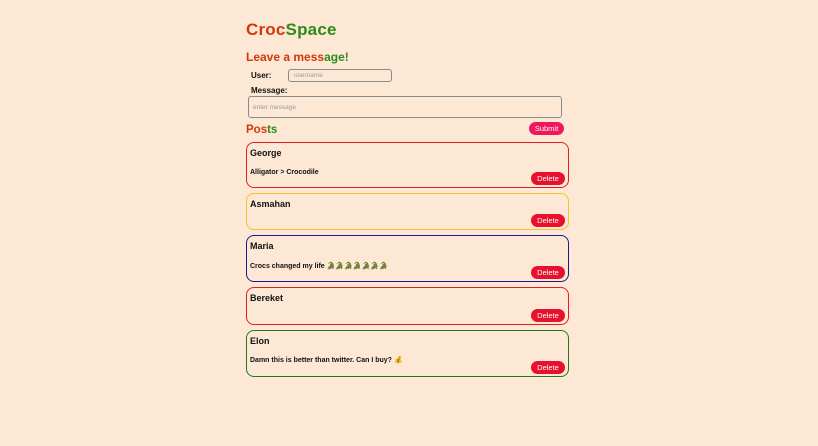 The image size is (818, 446). What do you see at coordinates (398, 360) in the screenshot?
I see `money-bag-emoji-icon: 💰` at bounding box center [398, 360].